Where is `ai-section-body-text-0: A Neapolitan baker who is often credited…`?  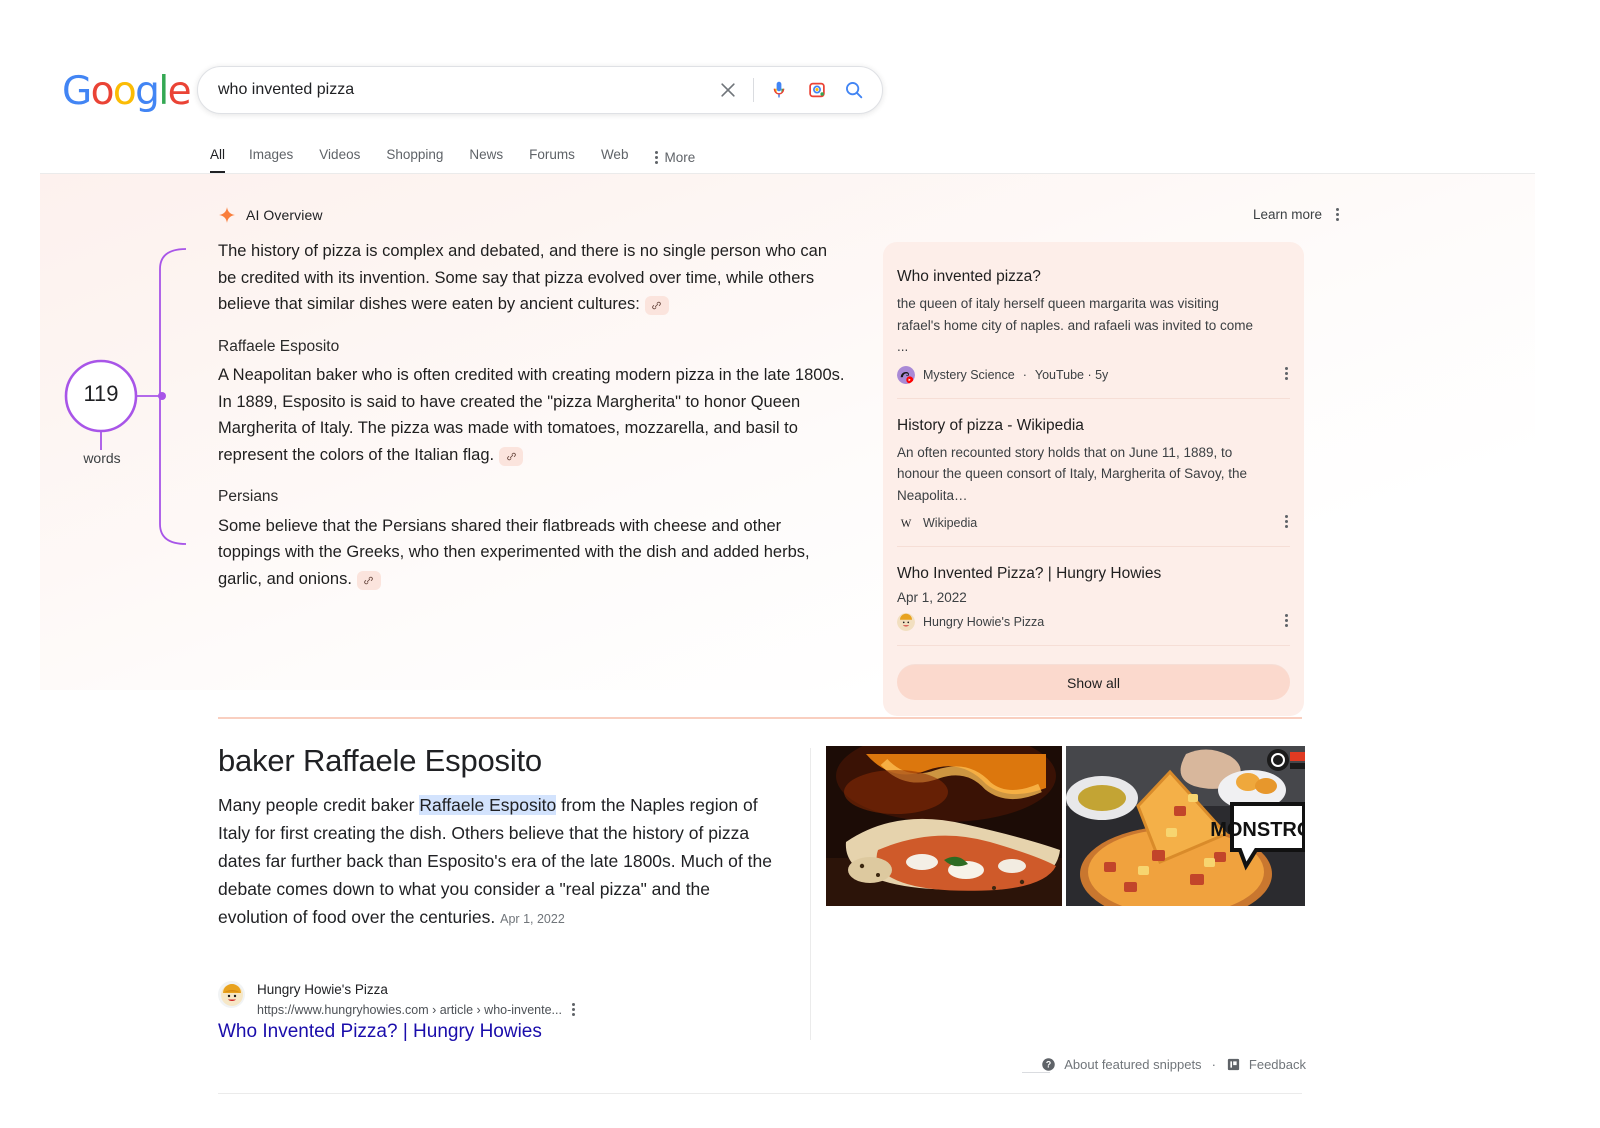
ai-section-body-text-0: A Neapolitan baker who is often credited… is located at coordinates (531, 415).